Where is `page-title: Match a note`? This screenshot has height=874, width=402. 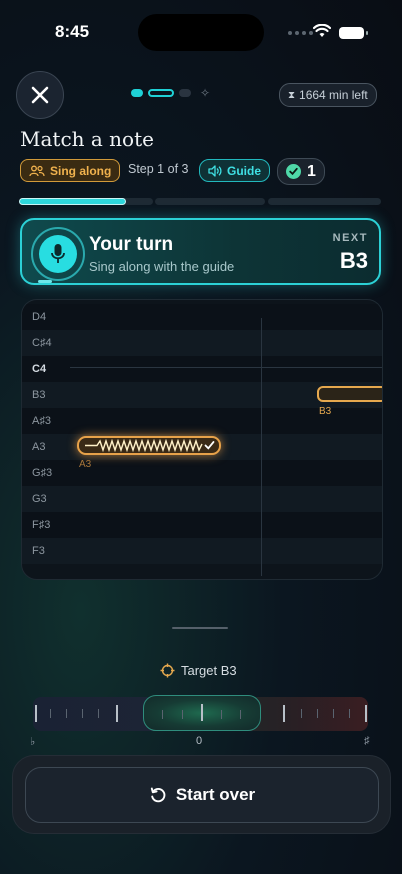
page-title: Match a note is located at coordinates (87, 139).